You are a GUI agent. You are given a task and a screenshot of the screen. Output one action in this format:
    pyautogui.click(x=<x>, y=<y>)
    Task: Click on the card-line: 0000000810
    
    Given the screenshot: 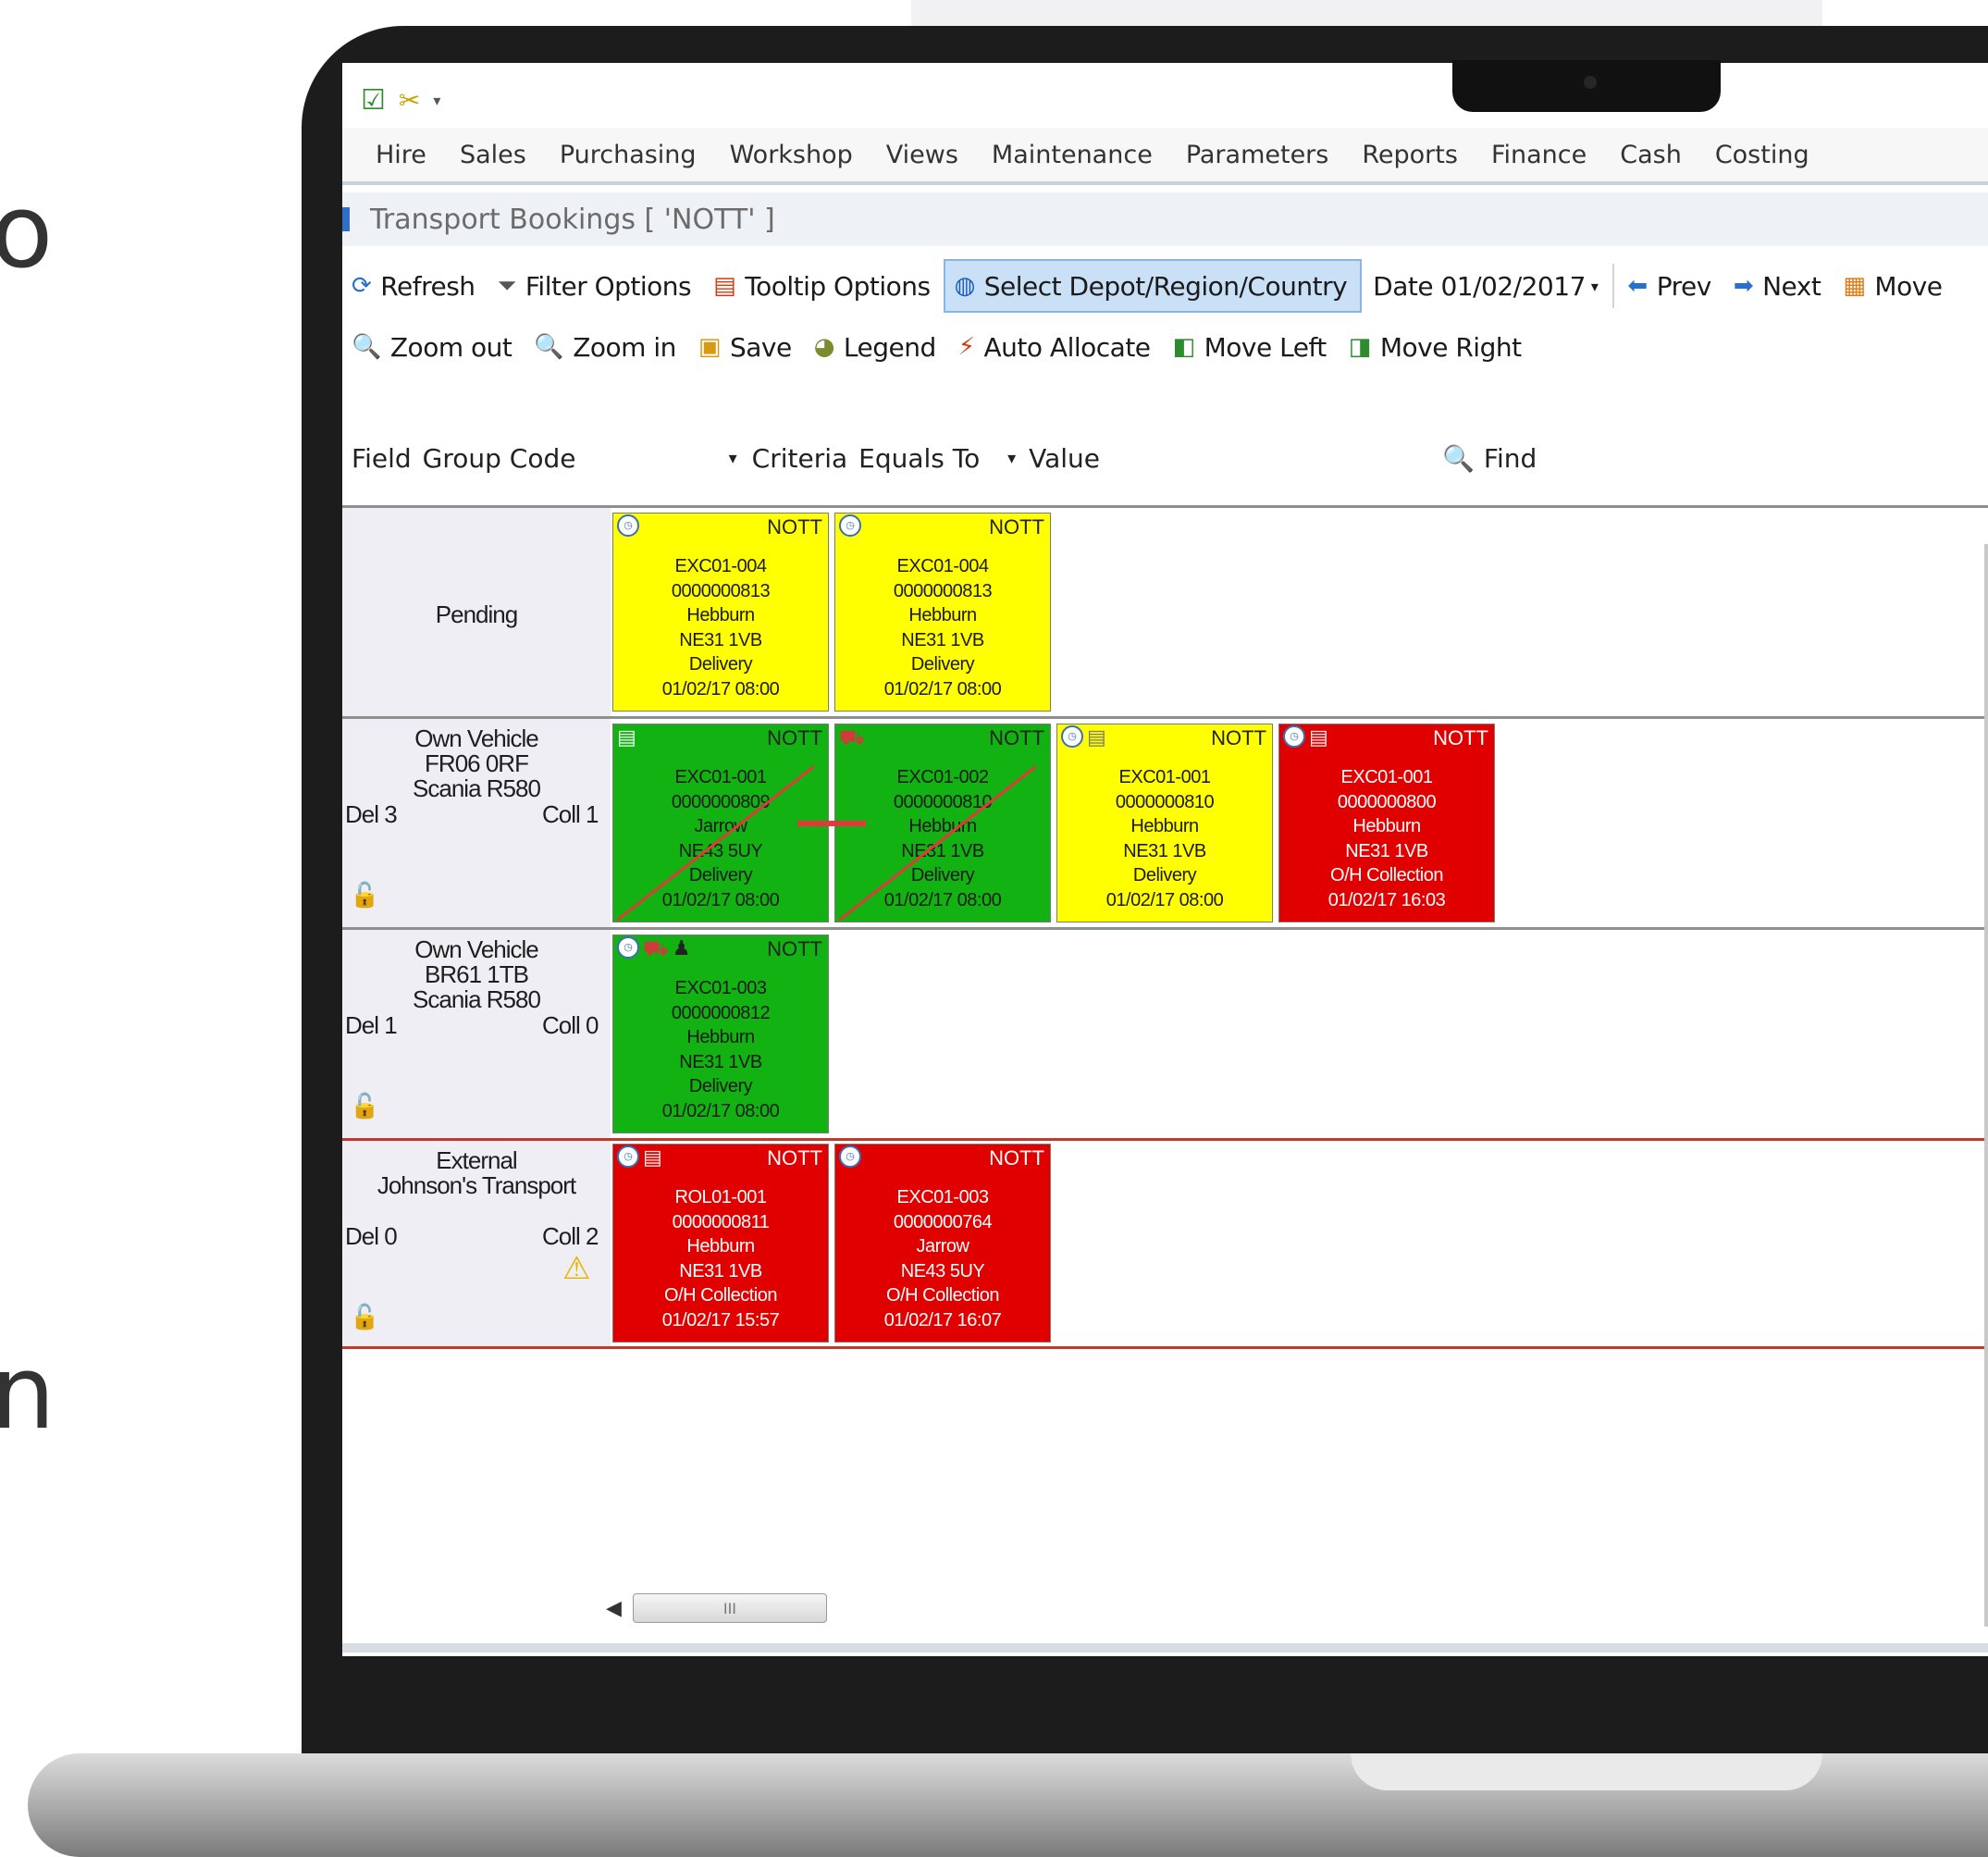 What is the action you would take?
    pyautogui.click(x=943, y=801)
    